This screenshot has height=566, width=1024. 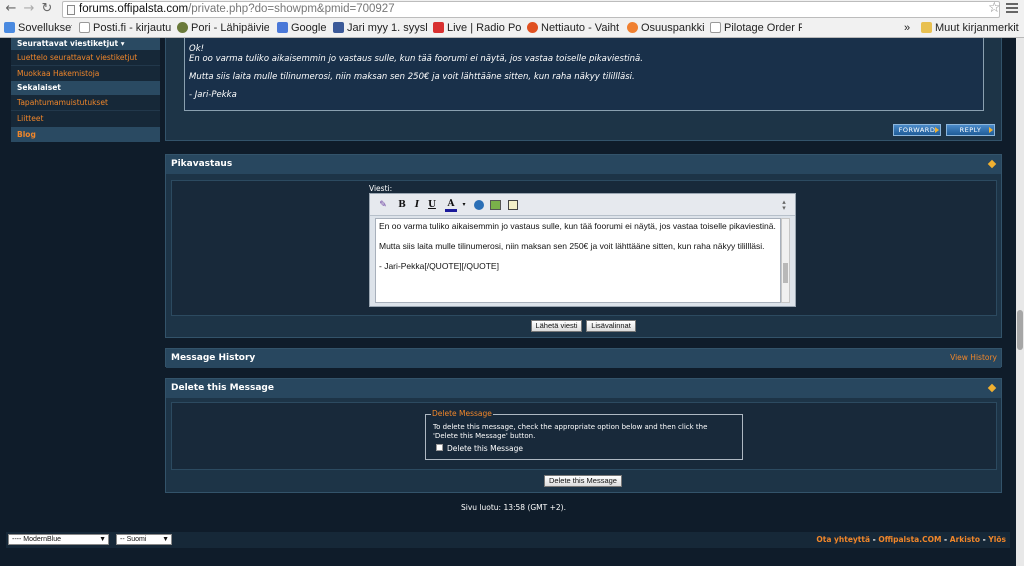 I want to click on bookmark-osuuspankki: Osuuspankki, so click(x=666, y=28).